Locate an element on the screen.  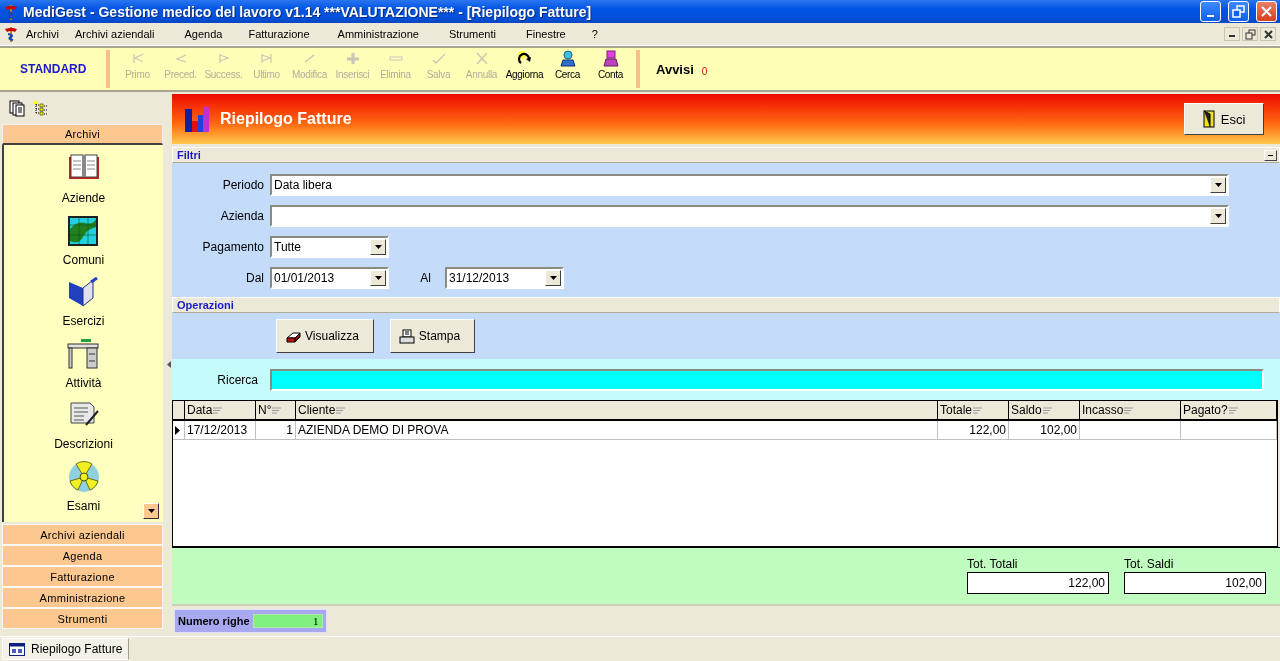
menu-item: ? is located at coordinates (594, 34).